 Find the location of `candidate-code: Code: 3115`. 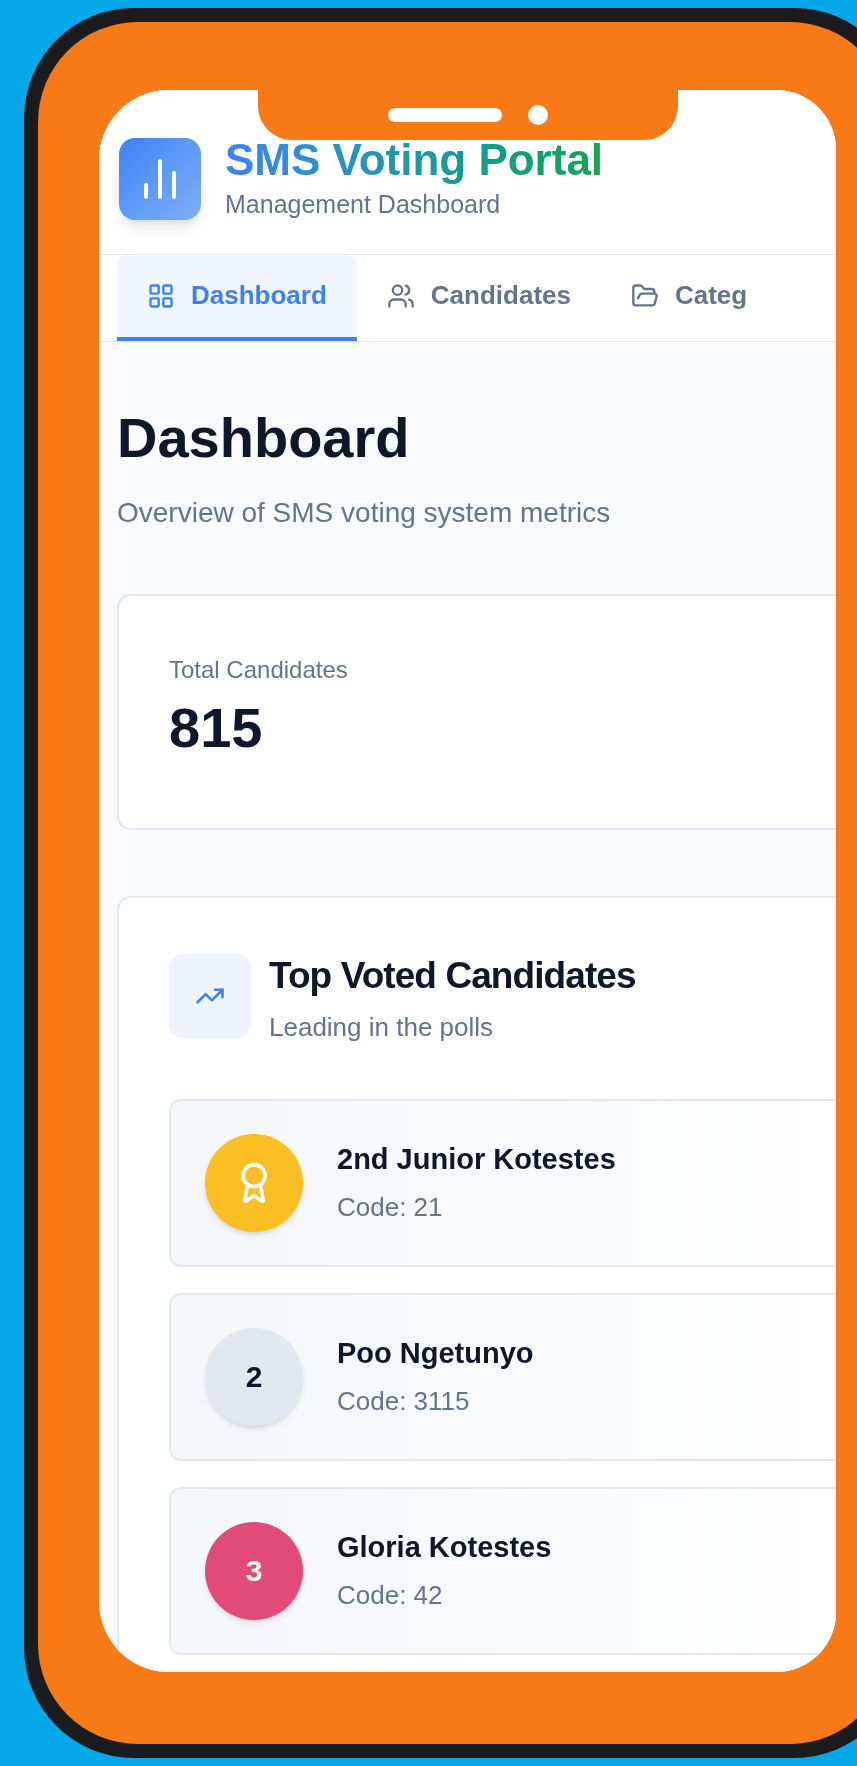

candidate-code: Code: 3115 is located at coordinates (404, 1401).